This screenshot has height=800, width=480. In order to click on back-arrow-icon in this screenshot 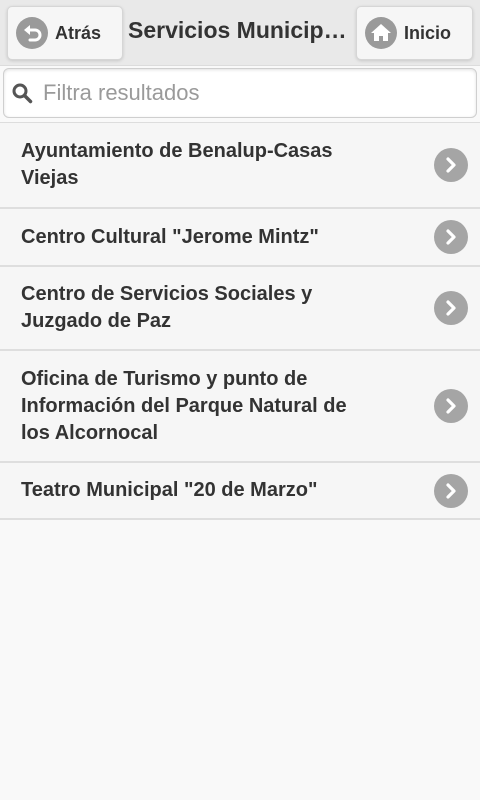, I will do `click(32, 33)`.